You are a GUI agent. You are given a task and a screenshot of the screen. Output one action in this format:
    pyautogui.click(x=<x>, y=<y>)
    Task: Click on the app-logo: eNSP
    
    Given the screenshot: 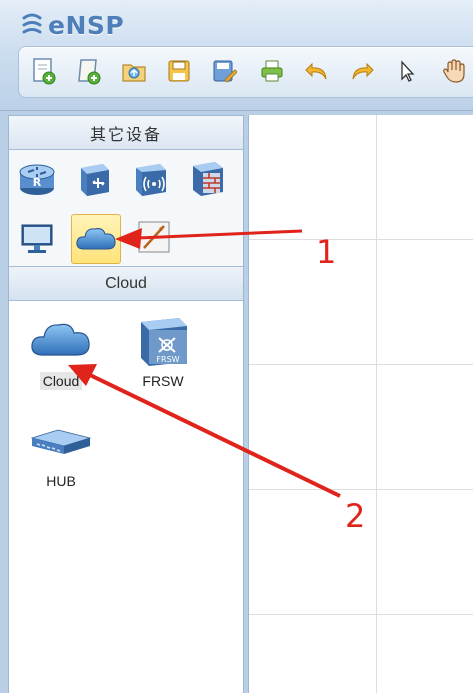 What is the action you would take?
    pyautogui.click(x=72, y=25)
    